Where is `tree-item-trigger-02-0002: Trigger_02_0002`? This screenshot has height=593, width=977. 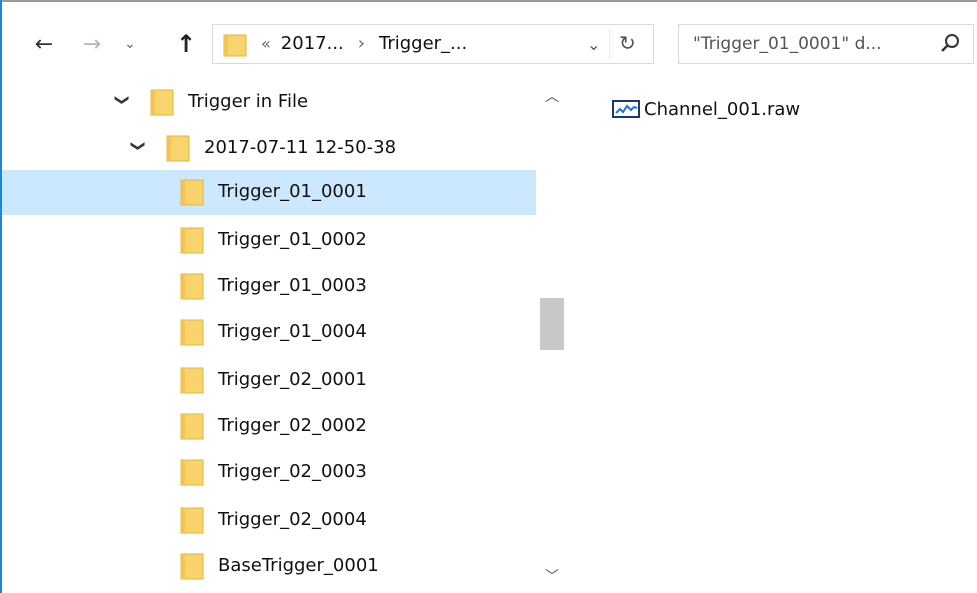 tree-item-trigger-02-0002: Trigger_02_0002 is located at coordinates (269, 426).